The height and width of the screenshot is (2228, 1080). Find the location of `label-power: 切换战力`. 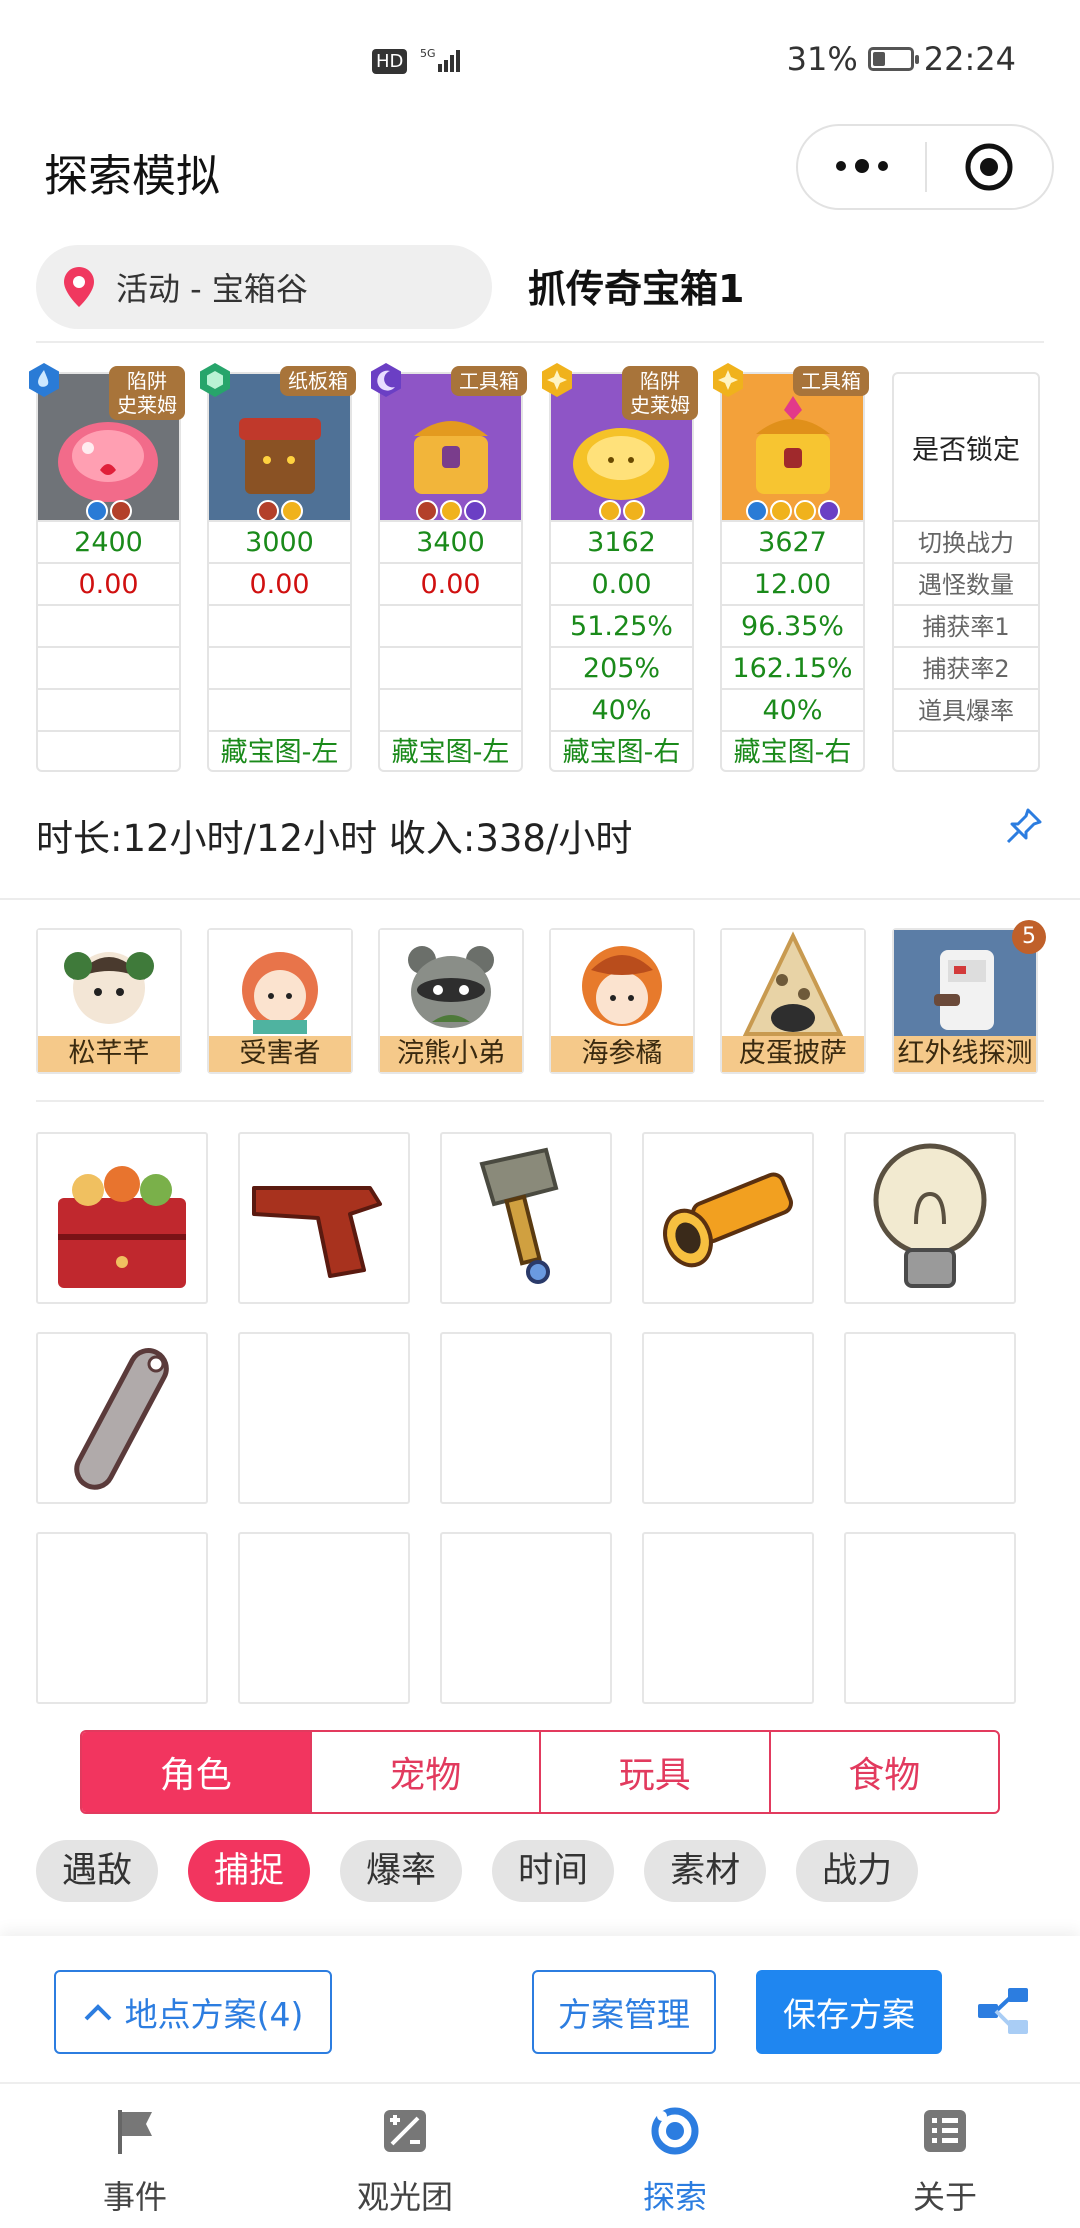

label-power: 切换战力 is located at coordinates (966, 542).